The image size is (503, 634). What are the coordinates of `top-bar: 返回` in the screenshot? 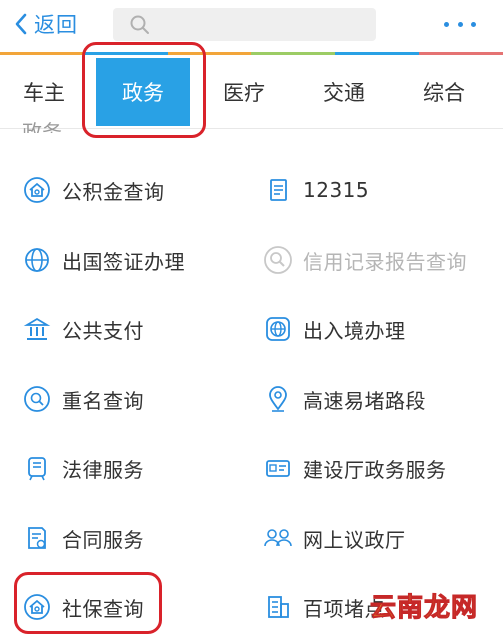 It's located at (251, 24).